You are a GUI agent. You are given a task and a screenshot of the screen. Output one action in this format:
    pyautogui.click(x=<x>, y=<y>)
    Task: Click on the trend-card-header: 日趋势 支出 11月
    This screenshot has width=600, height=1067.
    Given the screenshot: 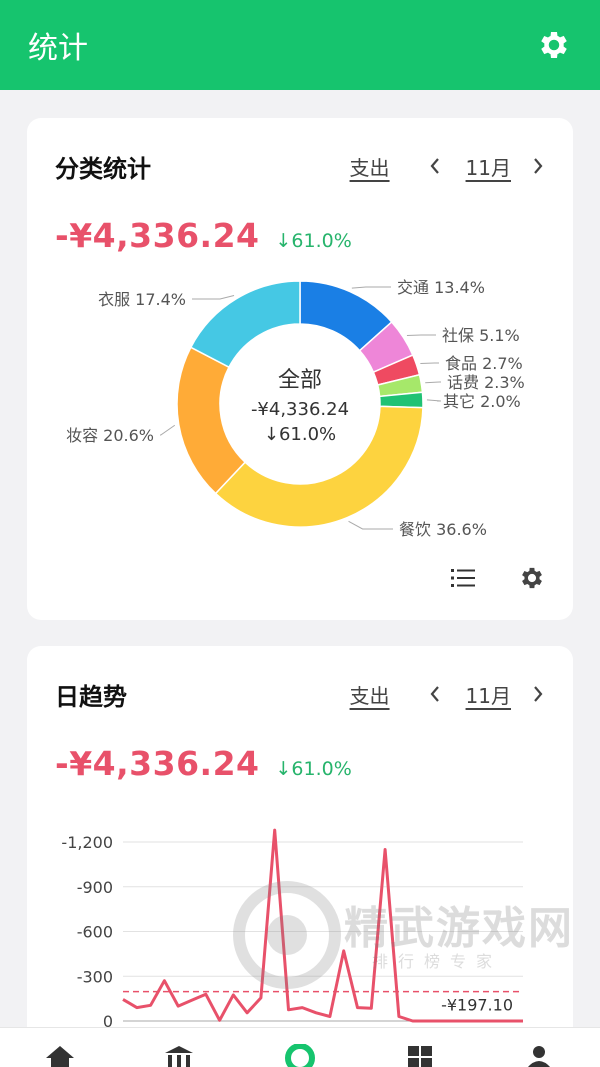 What is the action you would take?
    pyautogui.click(x=300, y=694)
    